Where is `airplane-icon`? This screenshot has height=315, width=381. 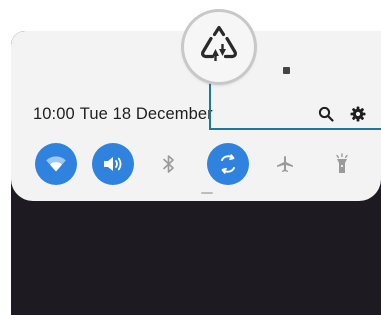
airplane-icon is located at coordinates (285, 164).